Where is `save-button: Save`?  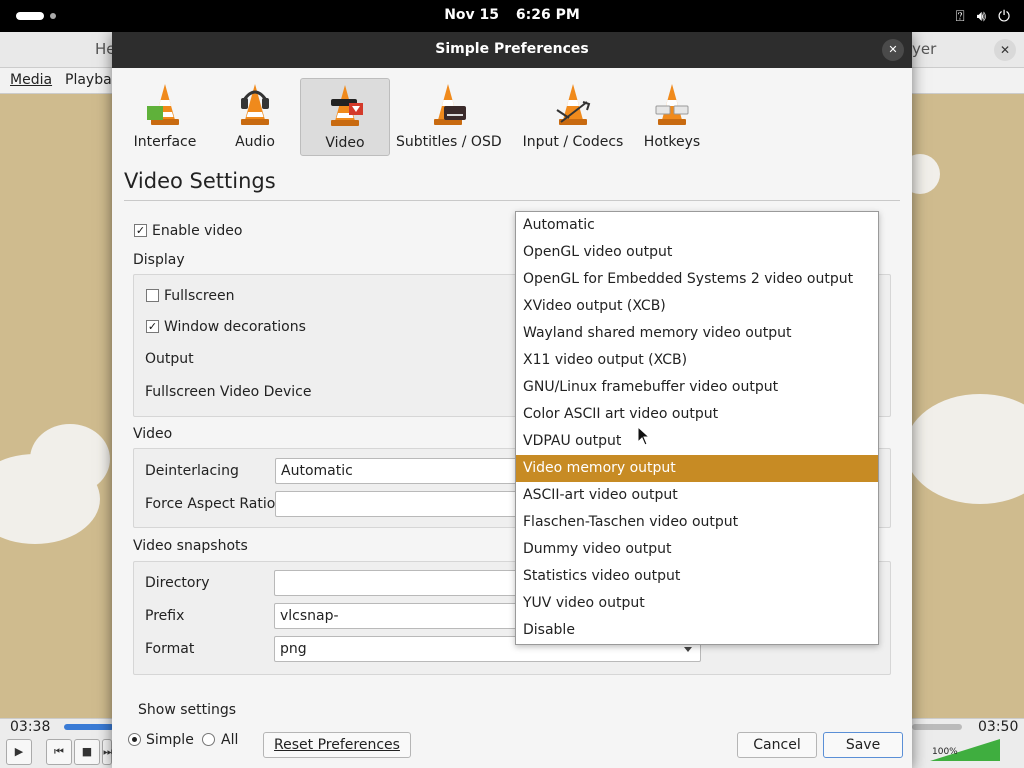
save-button: Save is located at coordinates (863, 745).